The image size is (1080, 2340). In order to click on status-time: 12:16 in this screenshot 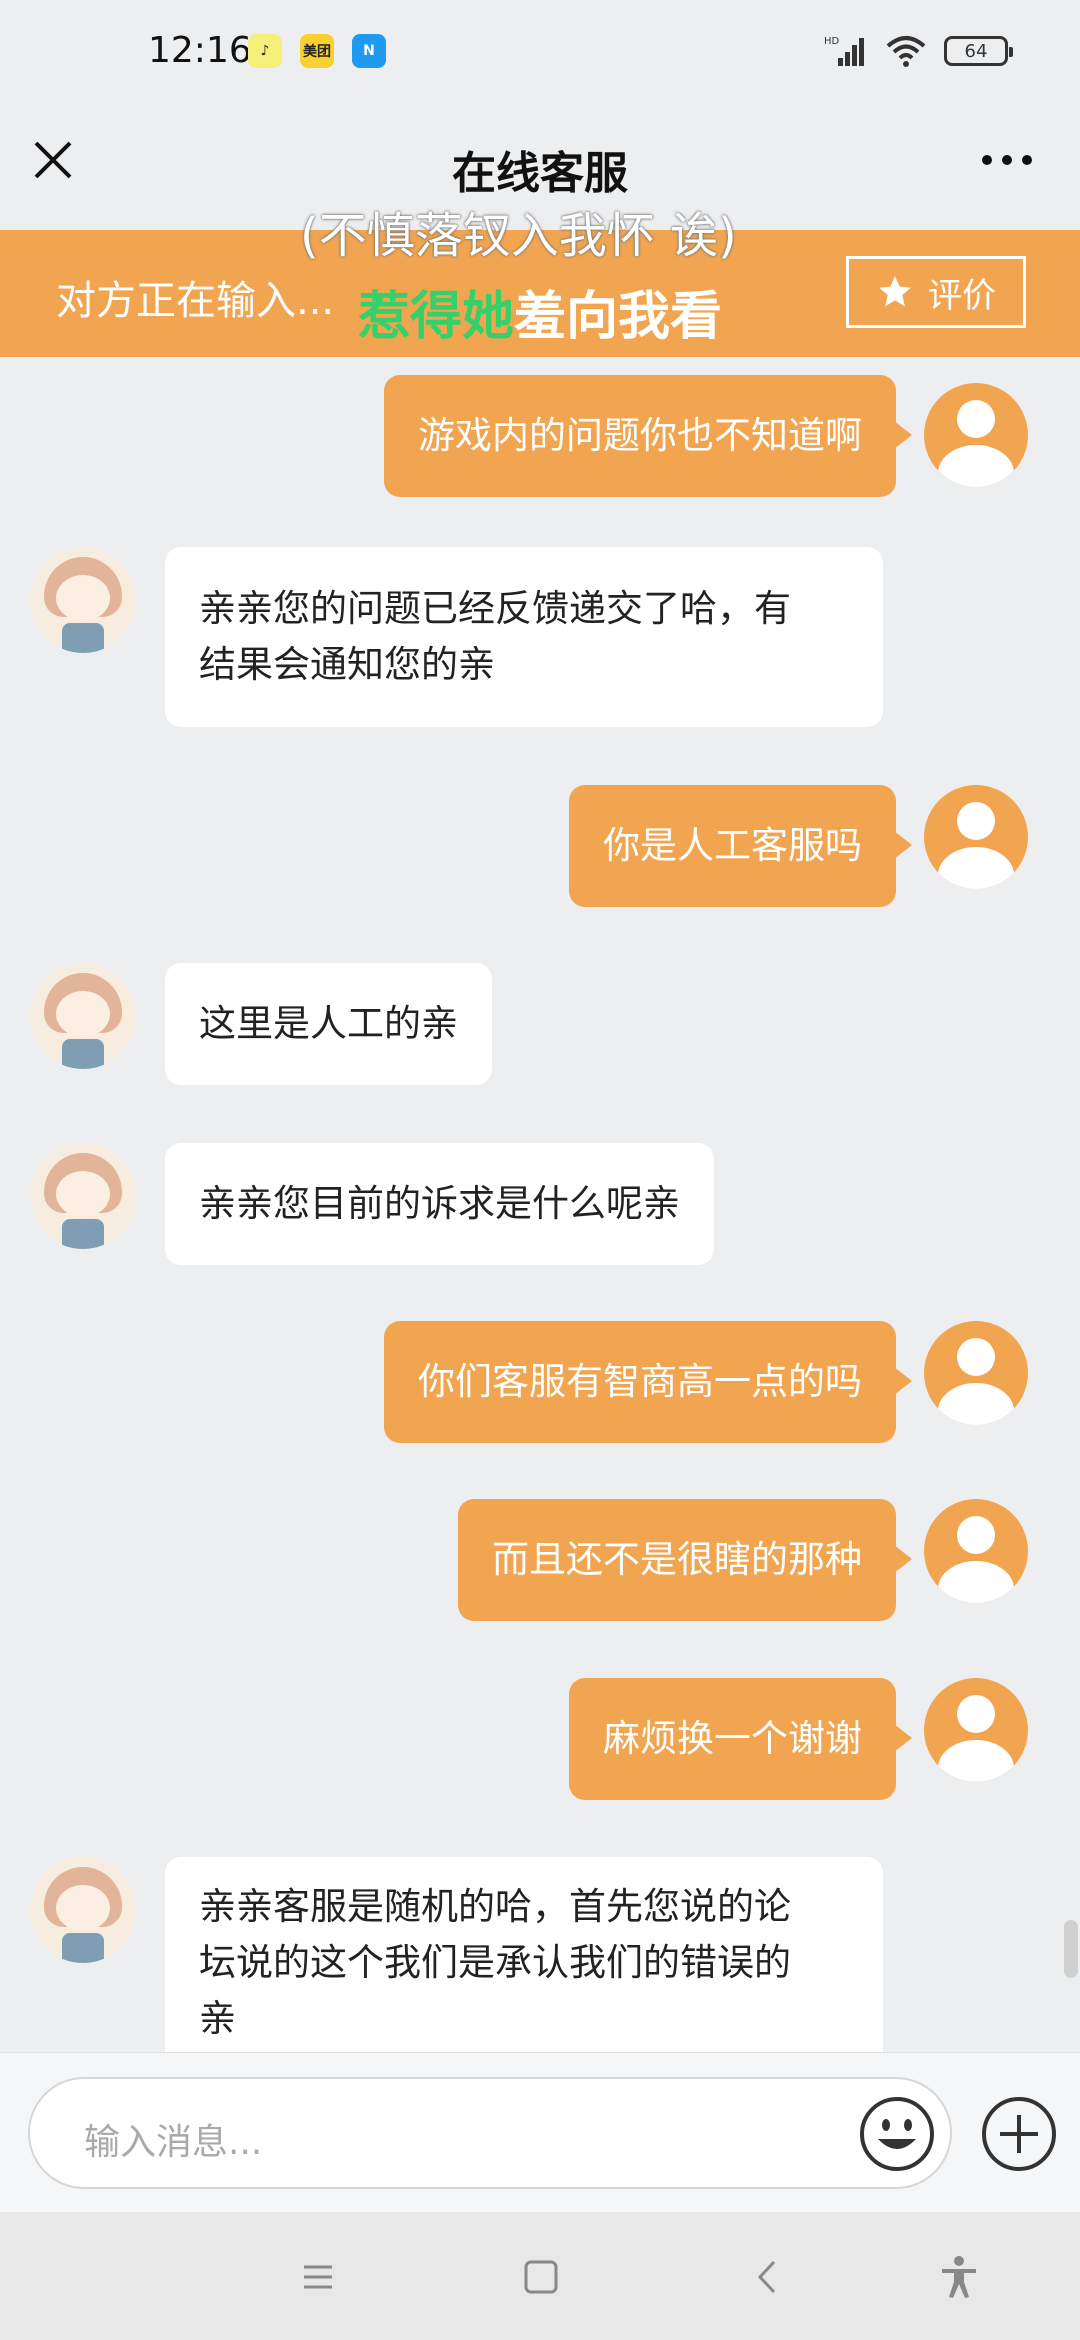, I will do `click(200, 50)`.